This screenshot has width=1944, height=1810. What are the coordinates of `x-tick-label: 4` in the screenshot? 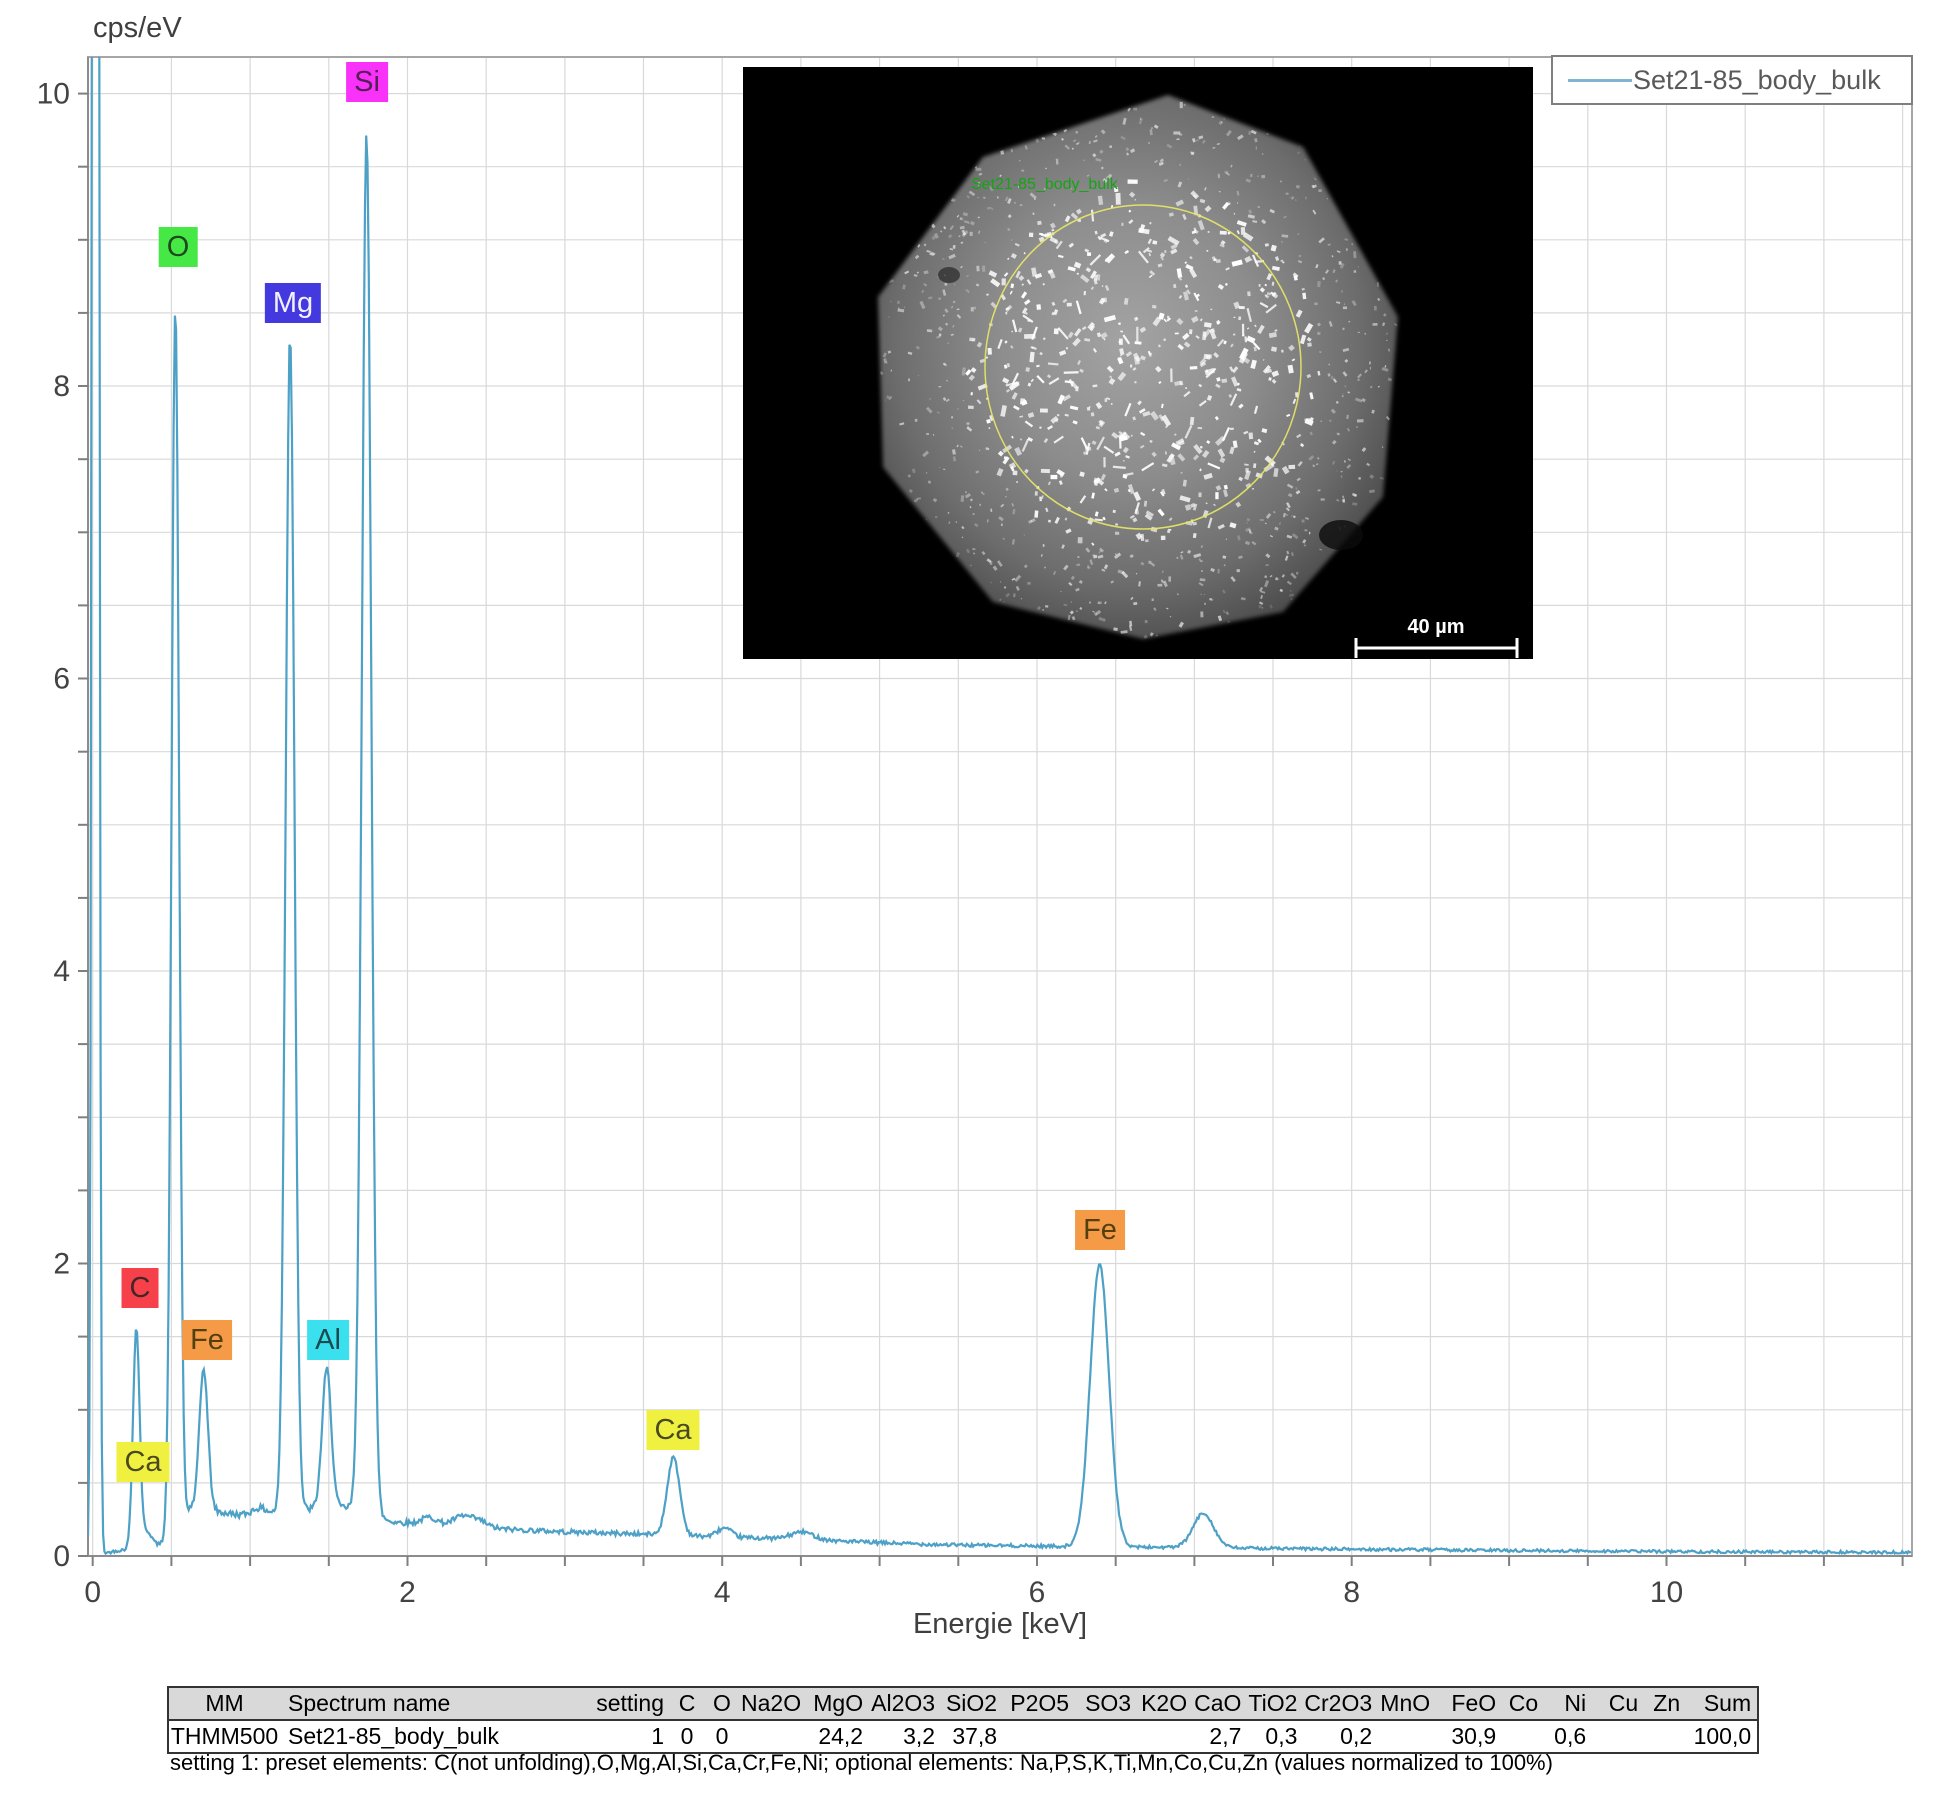 It's located at (722, 1592).